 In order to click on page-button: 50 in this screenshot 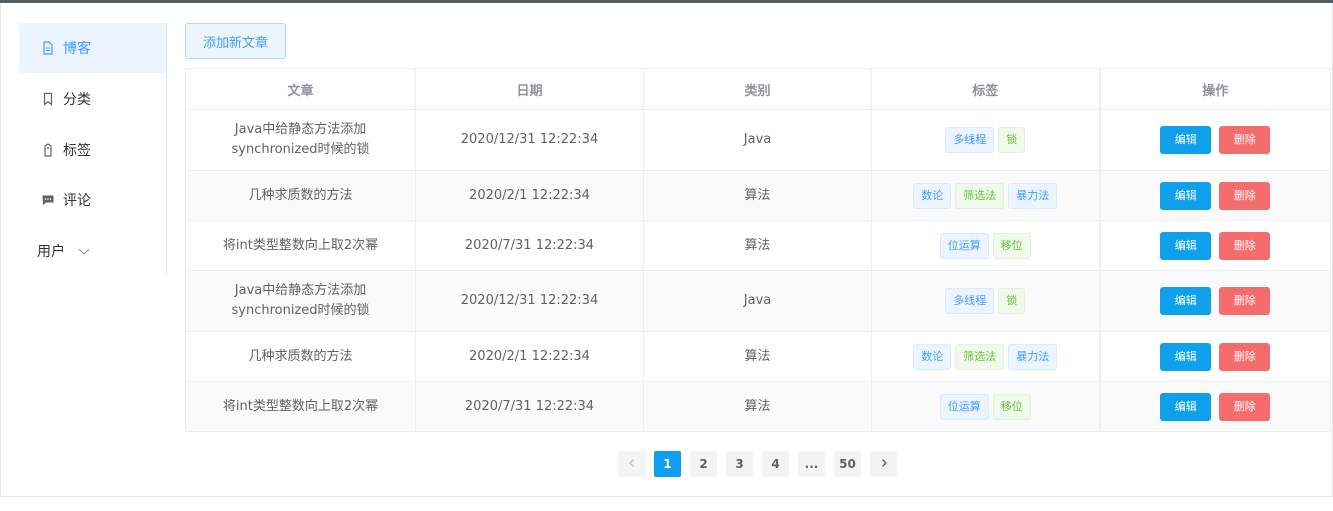, I will do `click(847, 464)`.